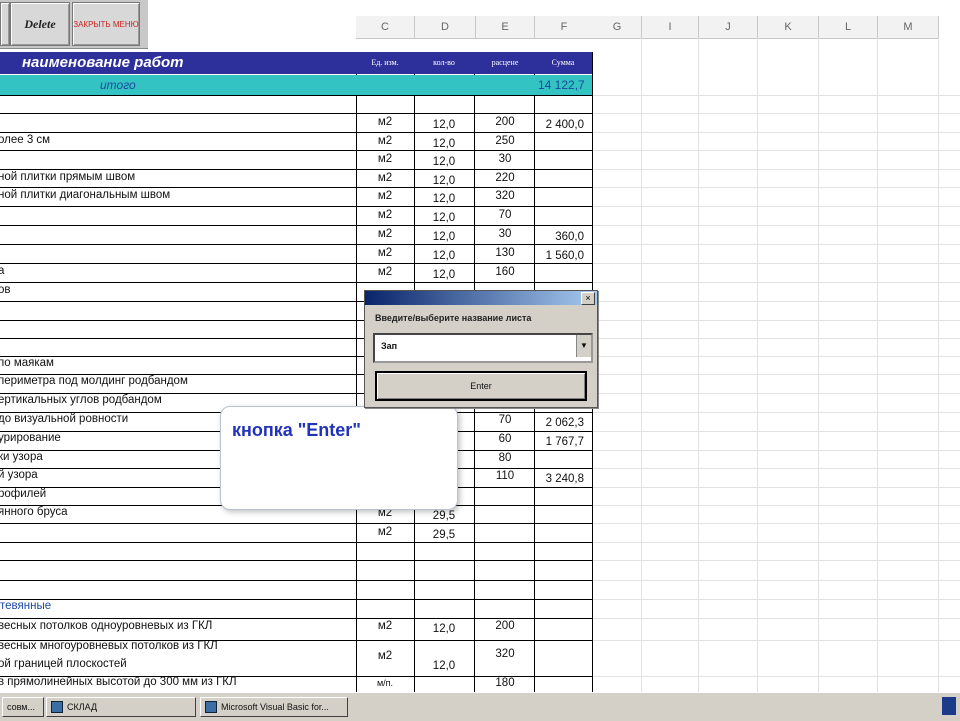  Describe the element at coordinates (389, 346) in the screenshot. I see `combobox-value: Зап` at that location.